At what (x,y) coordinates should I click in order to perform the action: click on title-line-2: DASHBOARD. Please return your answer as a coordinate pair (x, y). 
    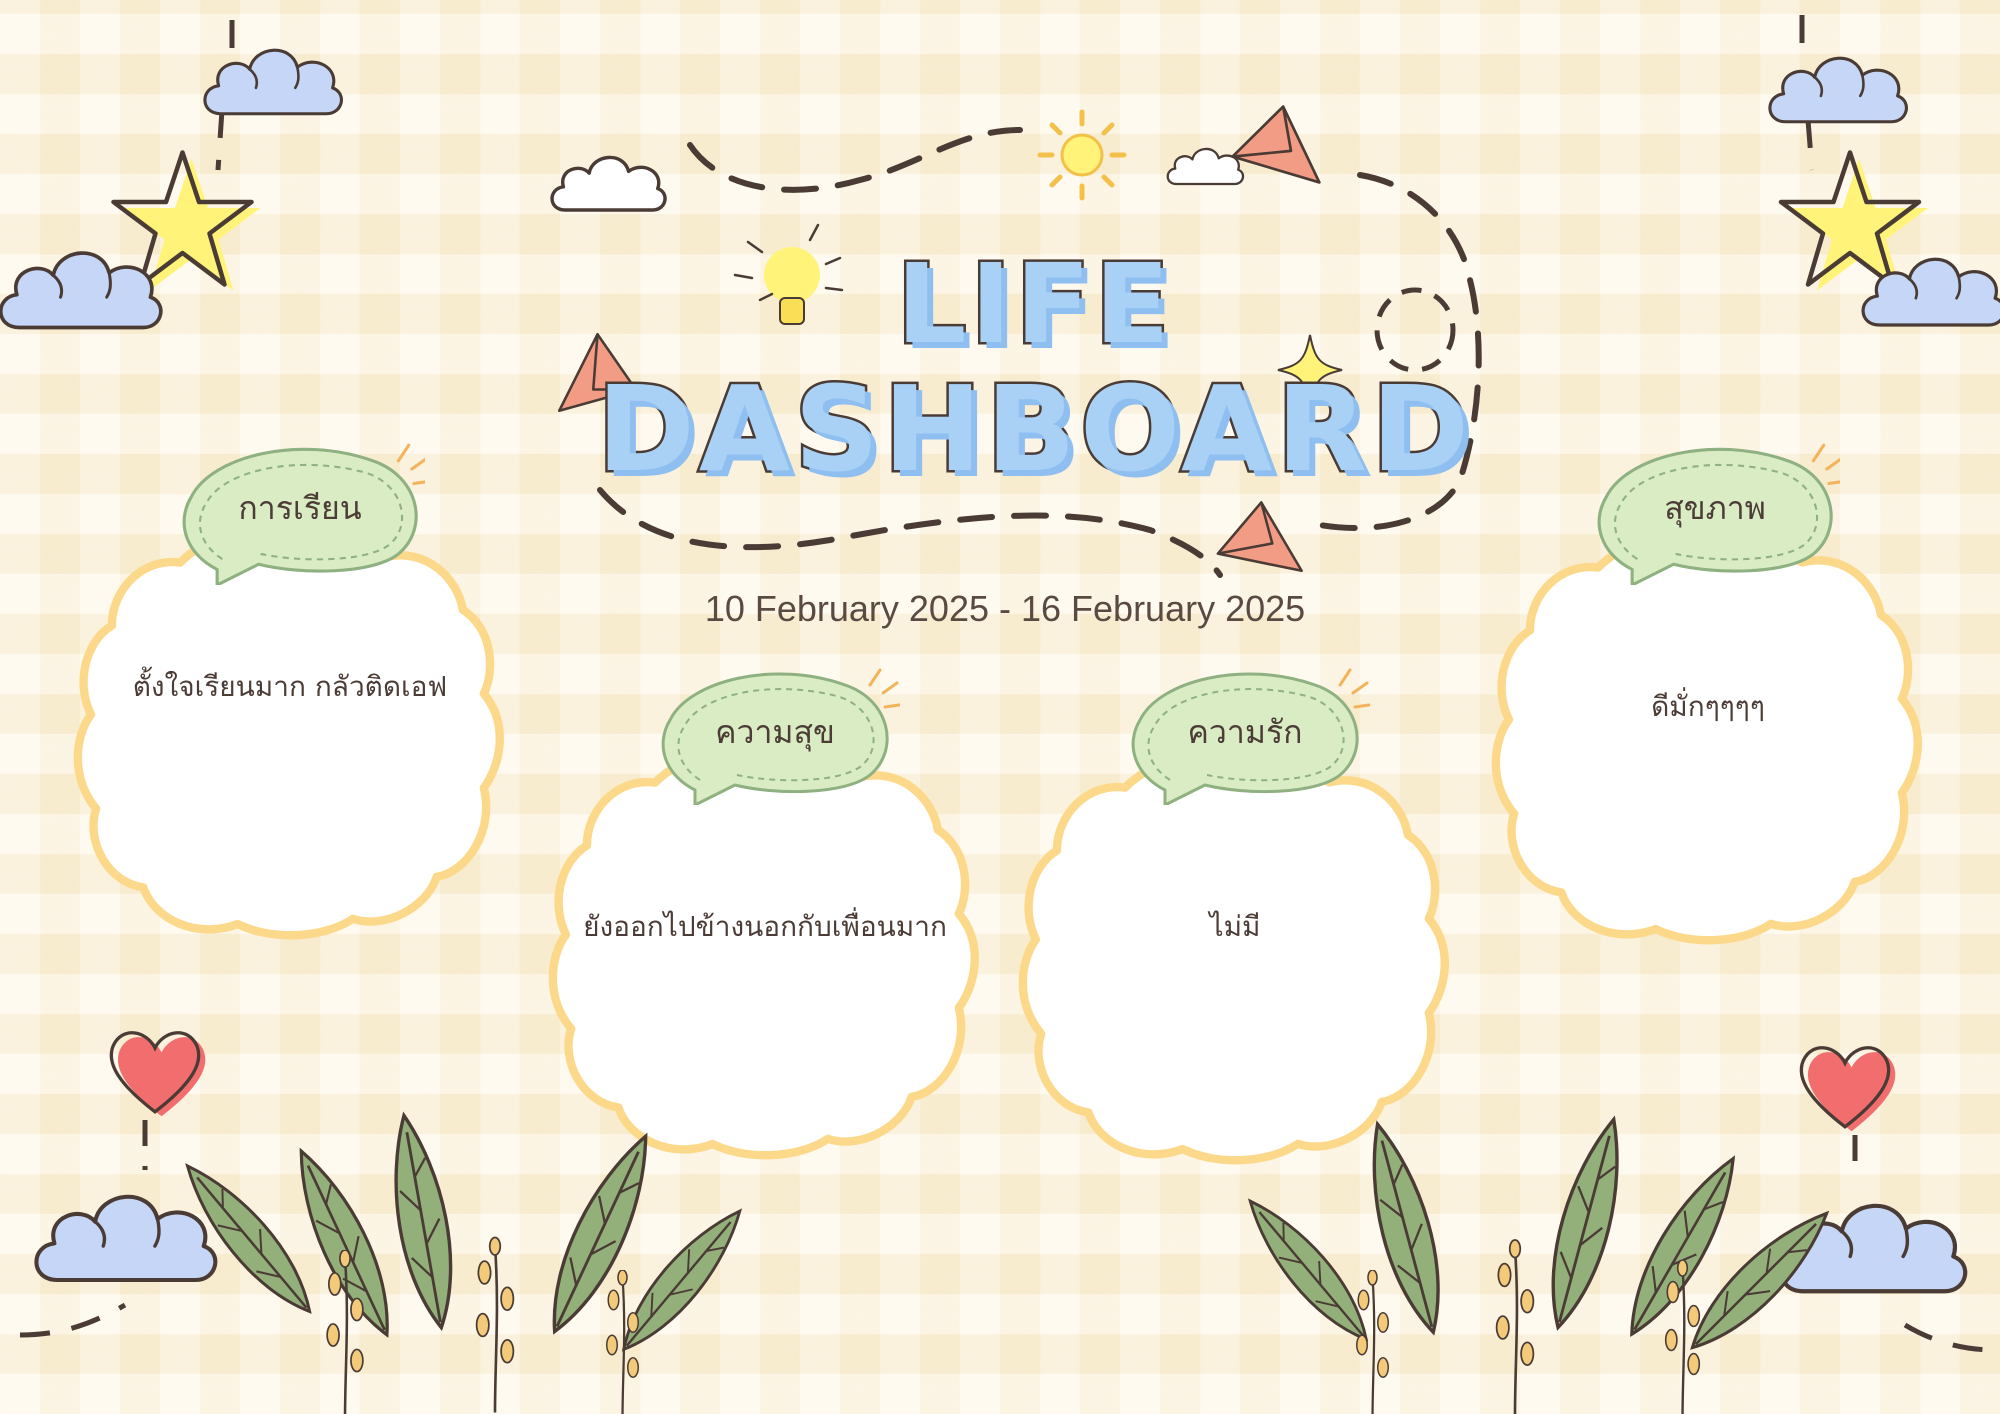
    Looking at the image, I should click on (1034, 429).